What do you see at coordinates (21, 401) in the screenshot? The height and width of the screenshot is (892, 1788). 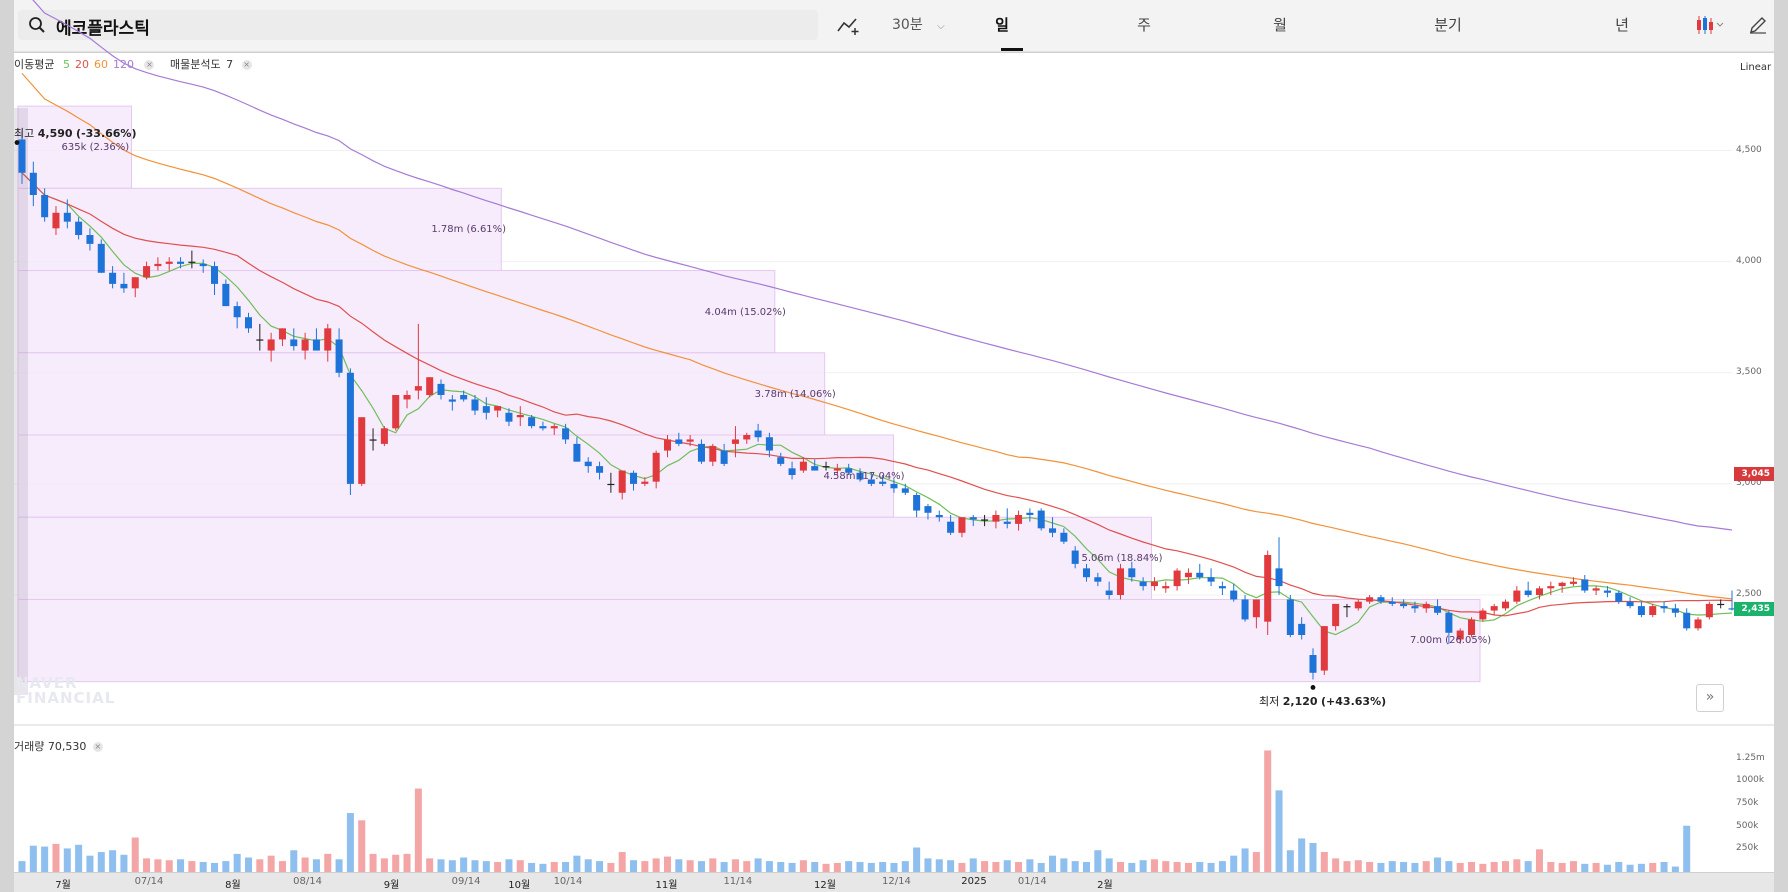 I see `volume-profile-edge` at bounding box center [21, 401].